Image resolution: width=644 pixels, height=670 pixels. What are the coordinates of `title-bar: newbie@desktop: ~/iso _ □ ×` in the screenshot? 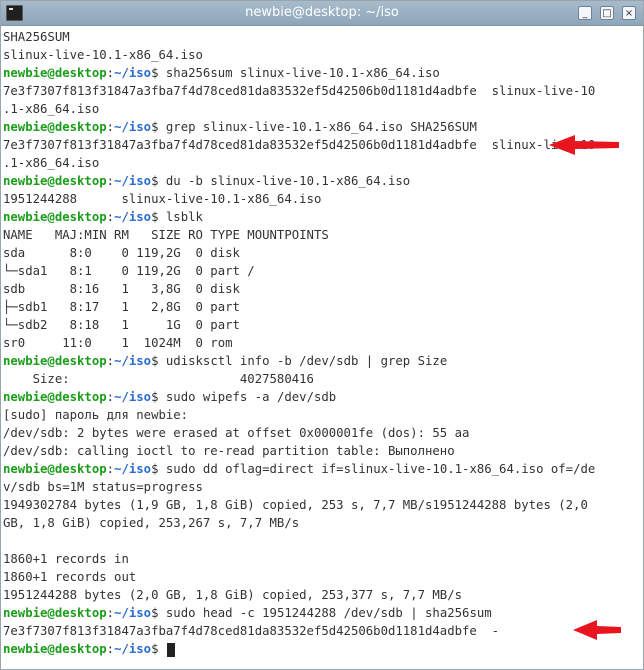 It's located at (322, 13).